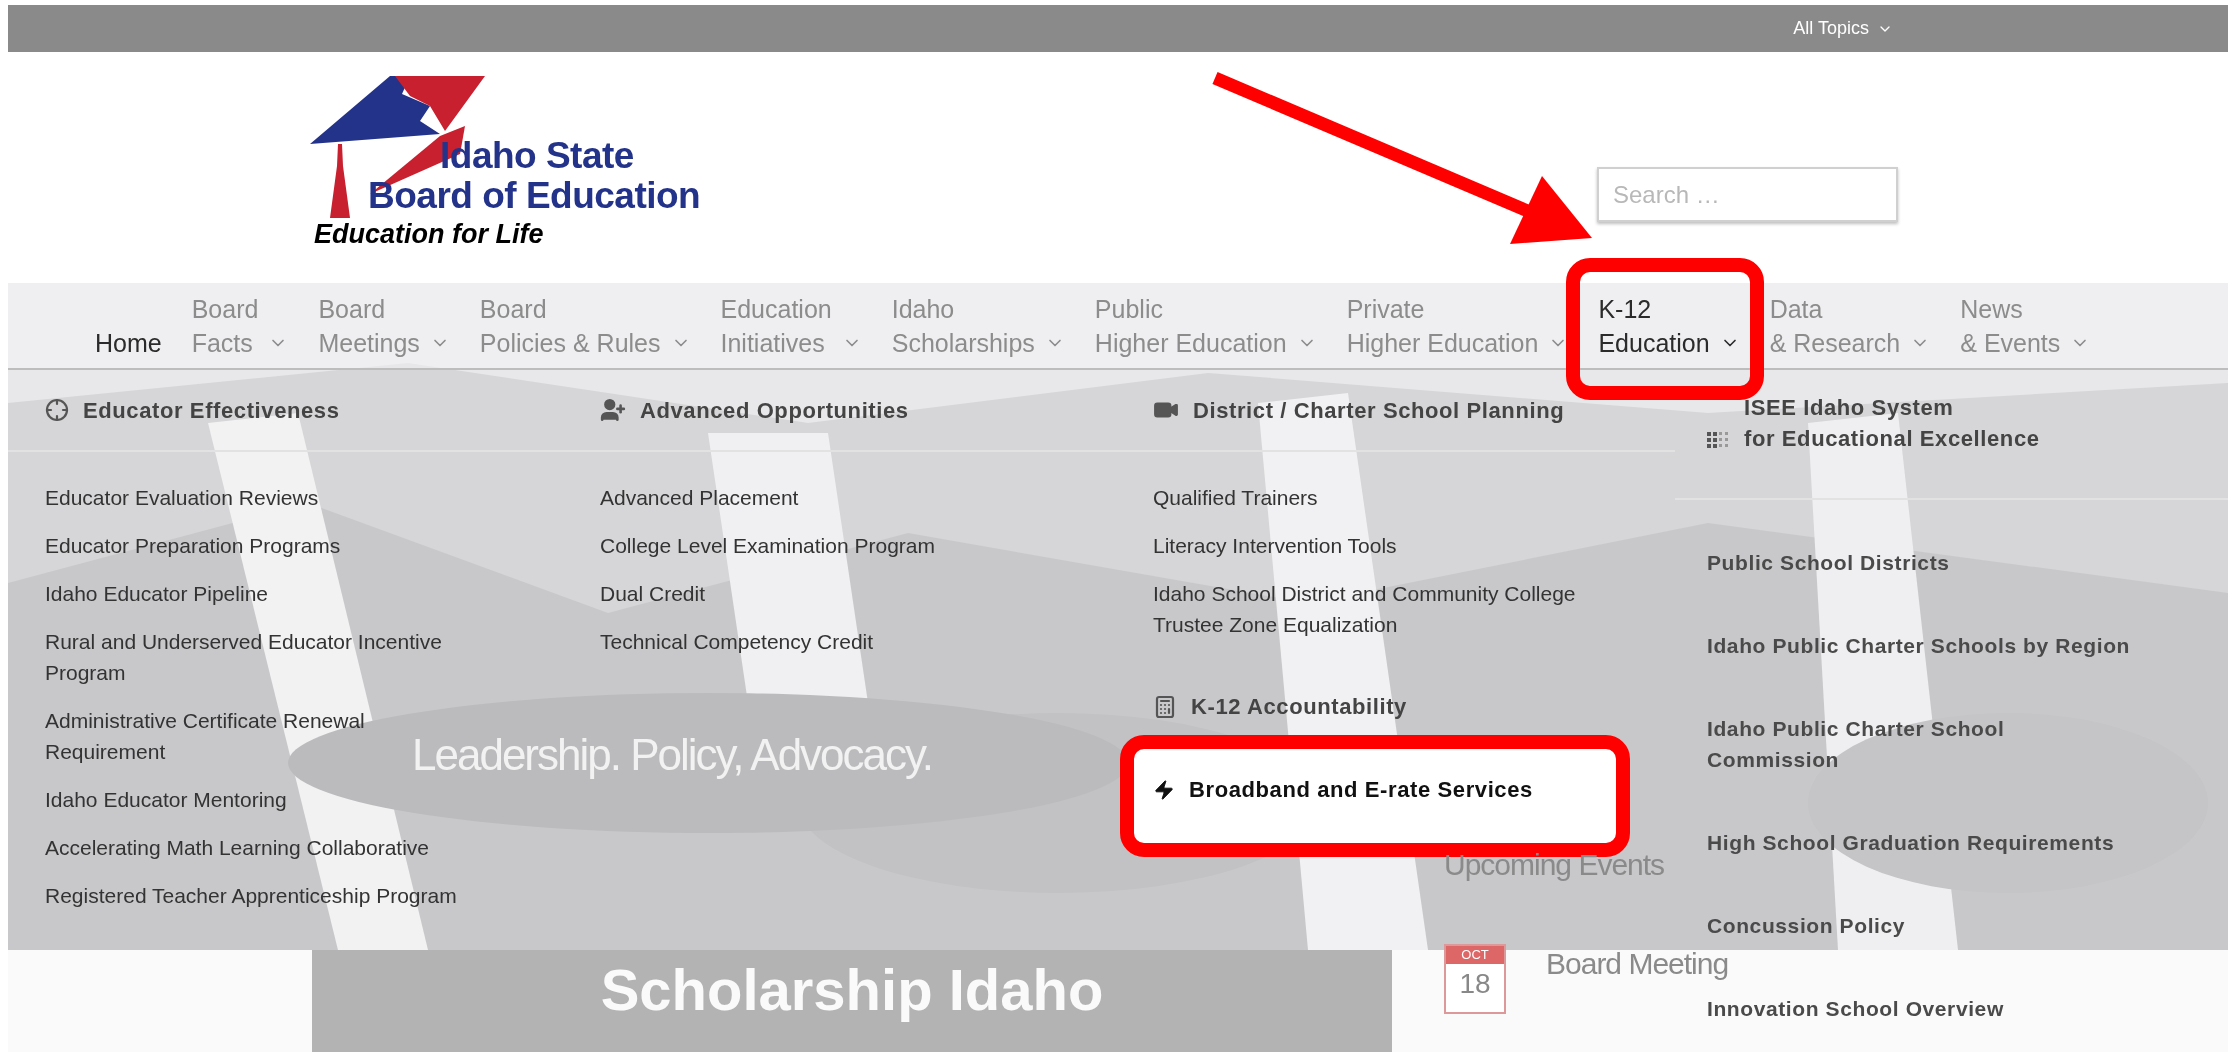 The image size is (2236, 1052). What do you see at coordinates (534, 196) in the screenshot?
I see `logo-title: Board of Education` at bounding box center [534, 196].